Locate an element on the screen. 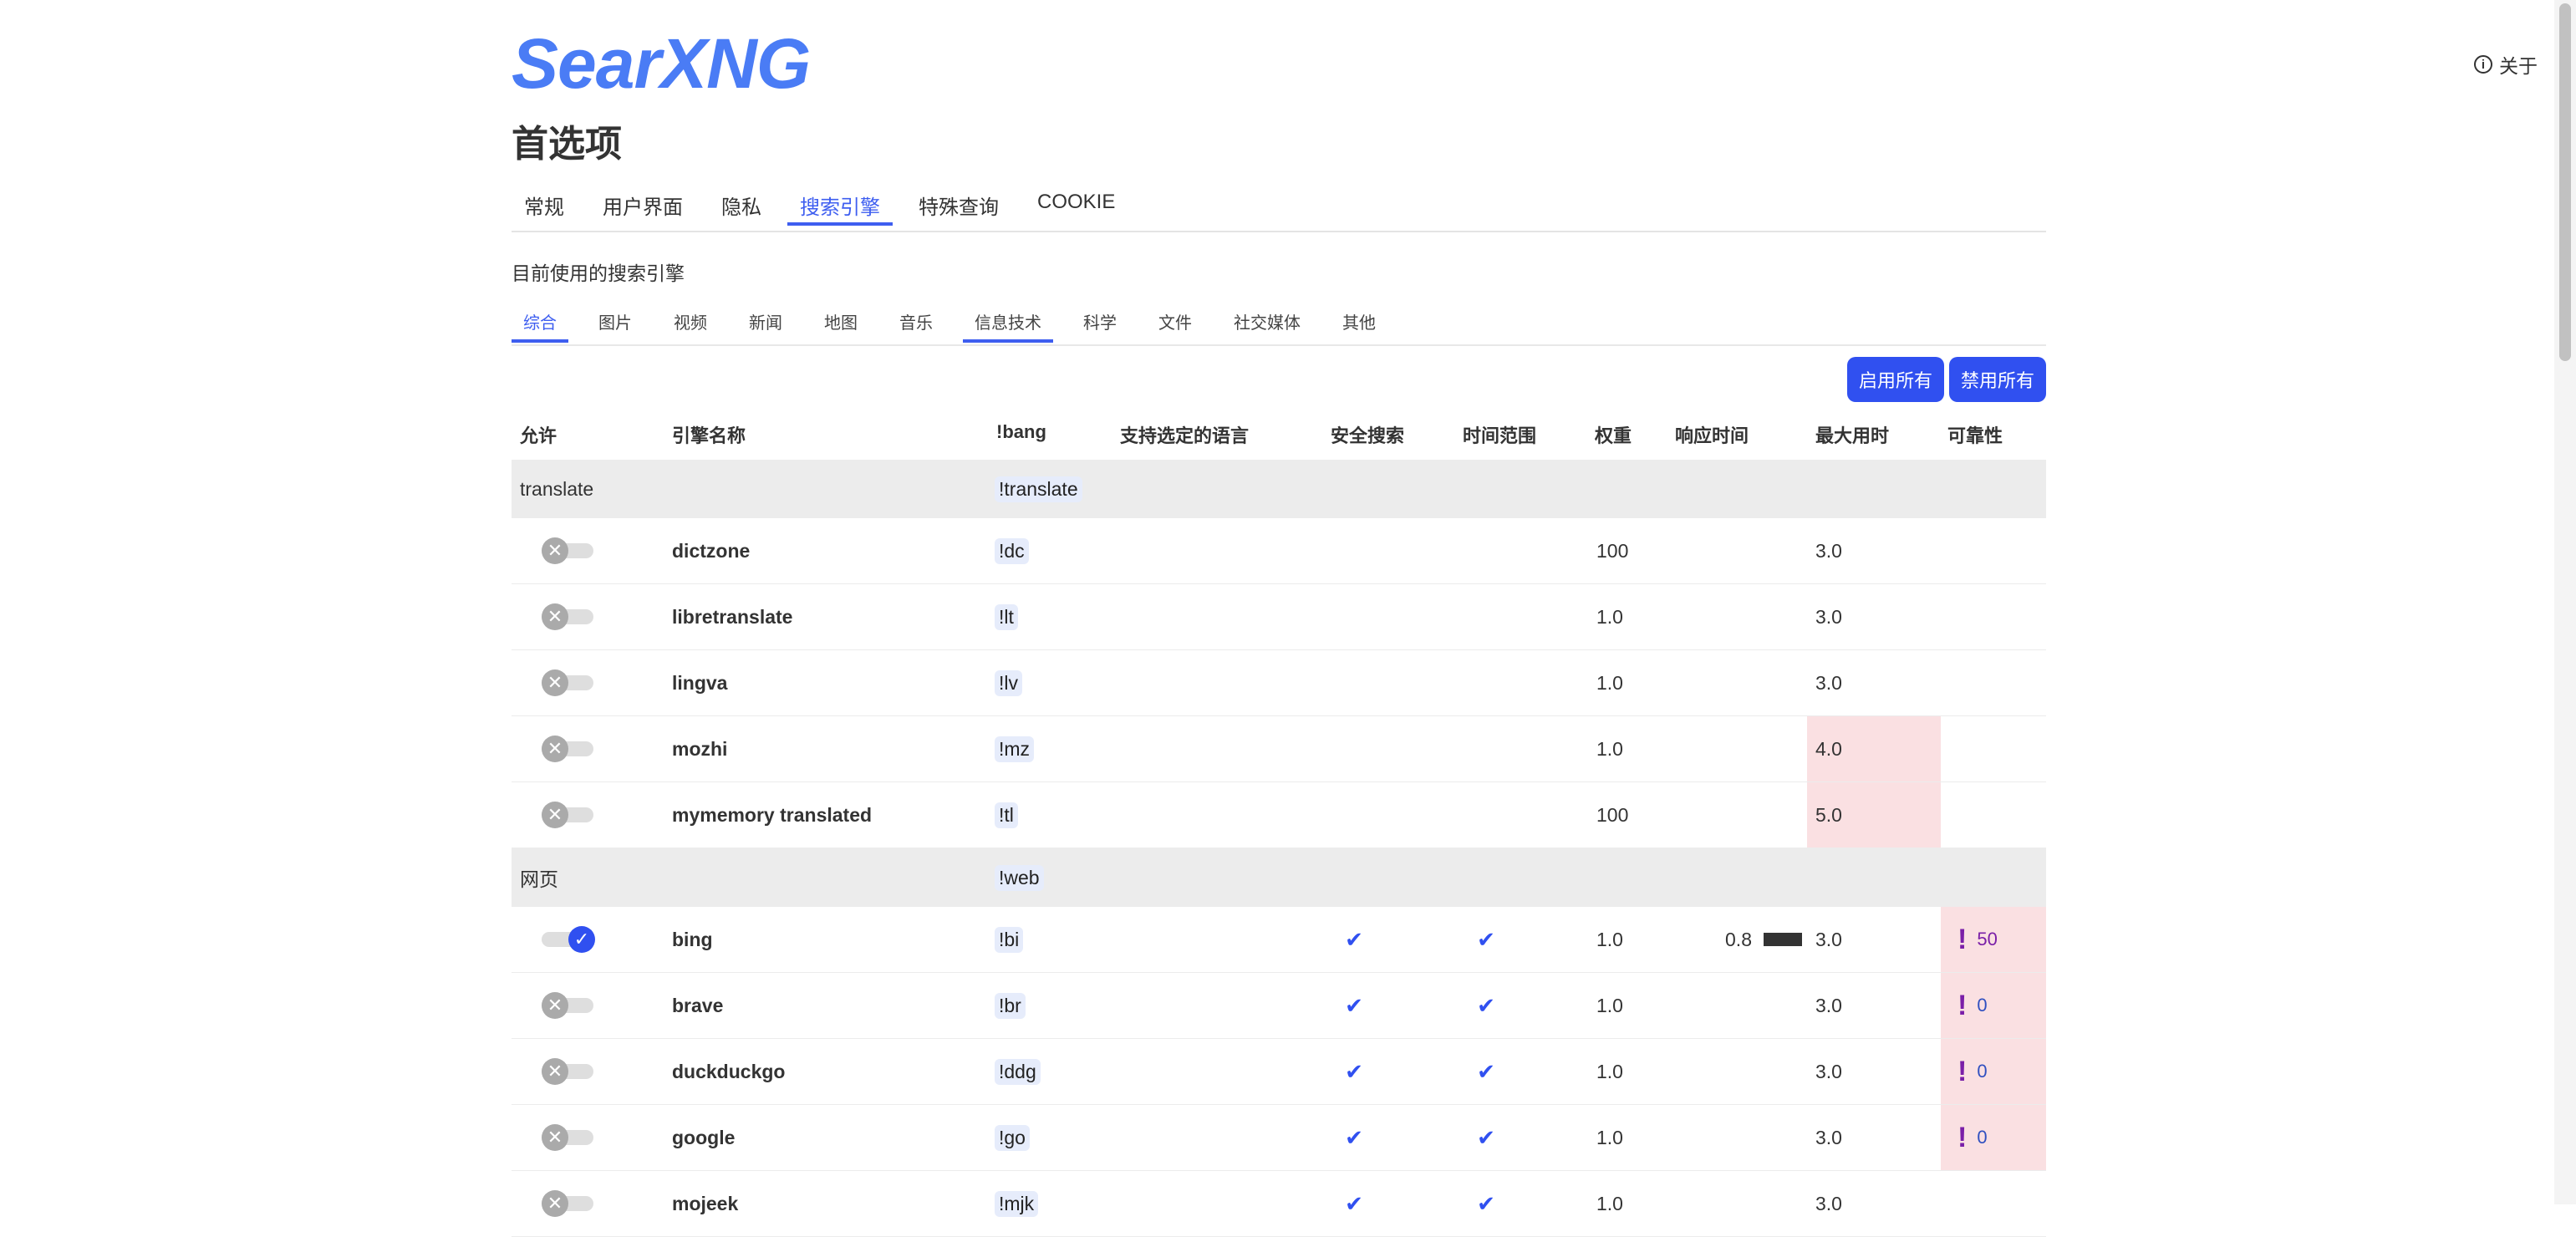 Image resolution: width=2576 pixels, height=1237 pixels. engine-weight: 100 is located at coordinates (1612, 814).